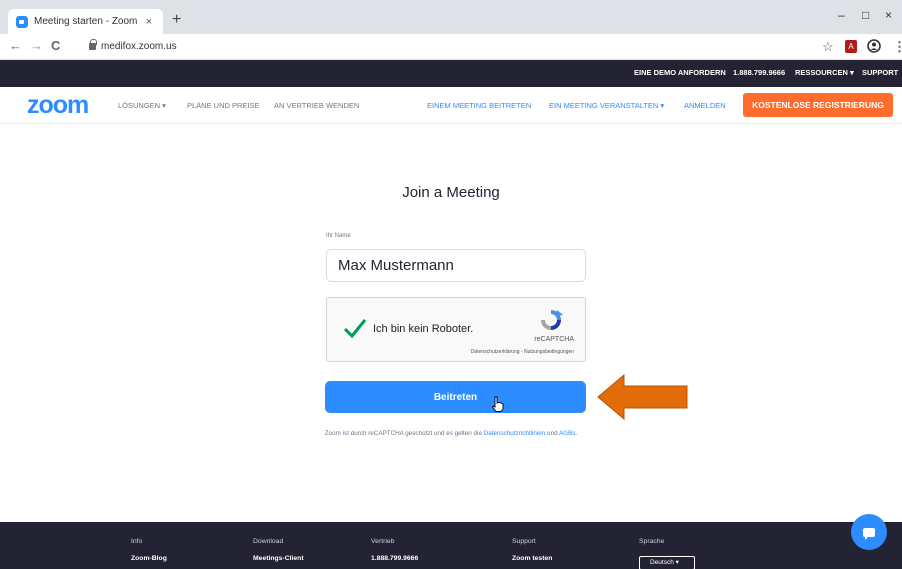  What do you see at coordinates (142, 105) in the screenshot?
I see `nav-solutions: LÖSUNGEN ▾` at bounding box center [142, 105].